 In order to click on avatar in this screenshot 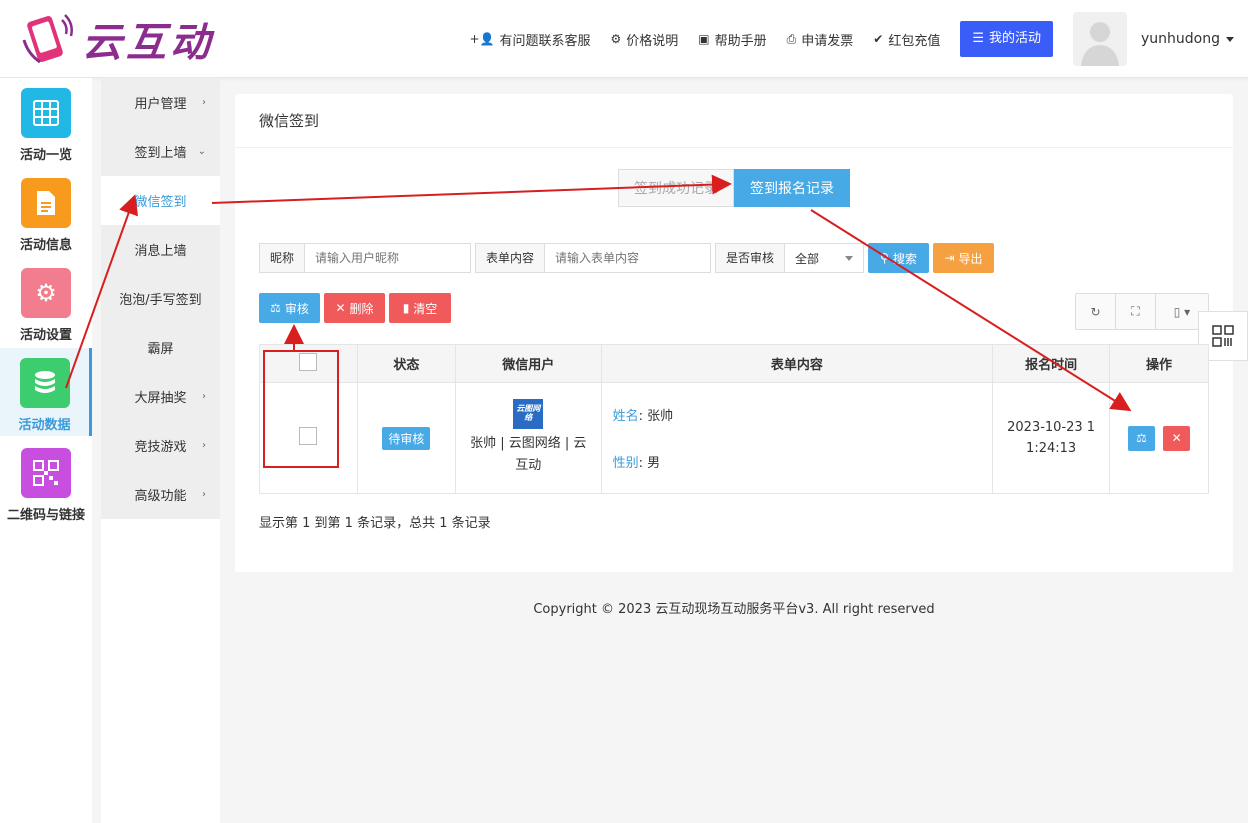, I will do `click(1100, 39)`.